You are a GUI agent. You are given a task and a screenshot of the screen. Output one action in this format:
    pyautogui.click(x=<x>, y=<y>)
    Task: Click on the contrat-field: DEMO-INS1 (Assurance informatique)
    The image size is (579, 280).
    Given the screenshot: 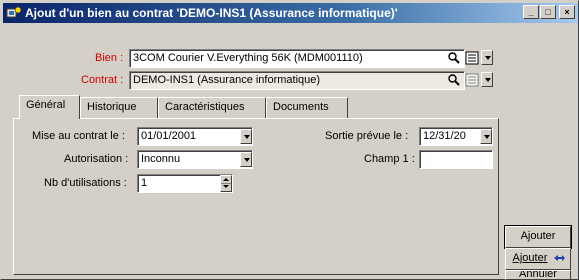 What is the action you would take?
    pyautogui.click(x=297, y=80)
    